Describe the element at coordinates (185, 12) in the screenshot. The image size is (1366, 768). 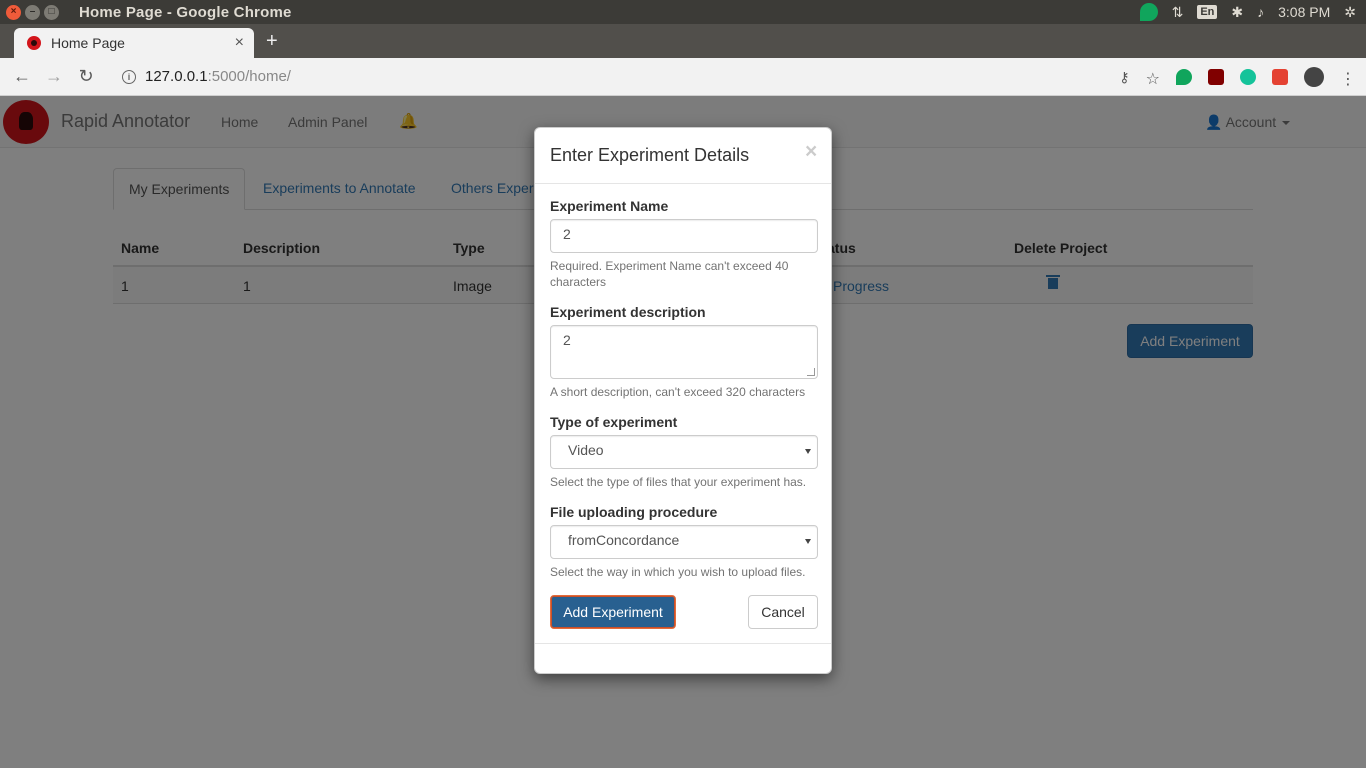
I see `window-title: Home Page - Google Chrome` at that location.